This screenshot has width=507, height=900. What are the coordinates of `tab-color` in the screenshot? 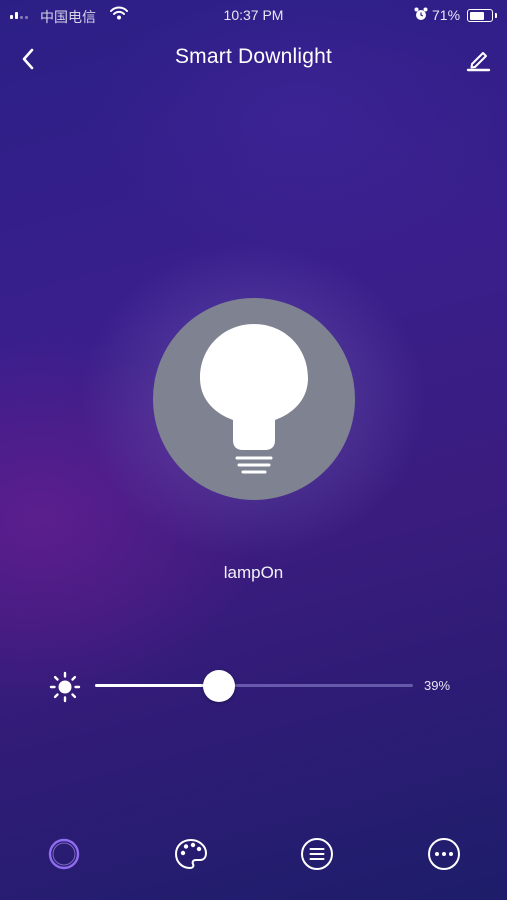 It's located at (191, 854).